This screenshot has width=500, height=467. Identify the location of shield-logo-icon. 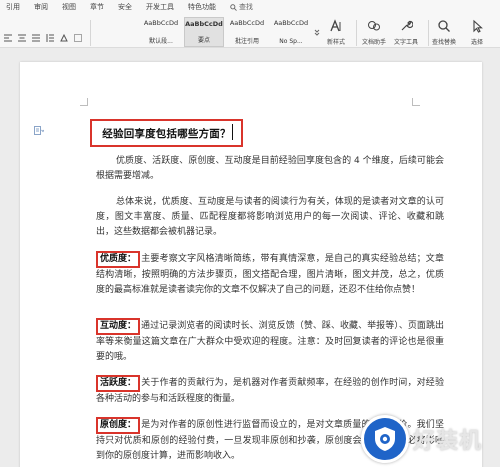
(385, 438).